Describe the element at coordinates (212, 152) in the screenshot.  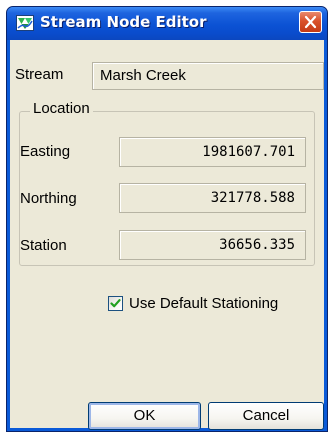
I see `easting-field: 1981607.701` at that location.